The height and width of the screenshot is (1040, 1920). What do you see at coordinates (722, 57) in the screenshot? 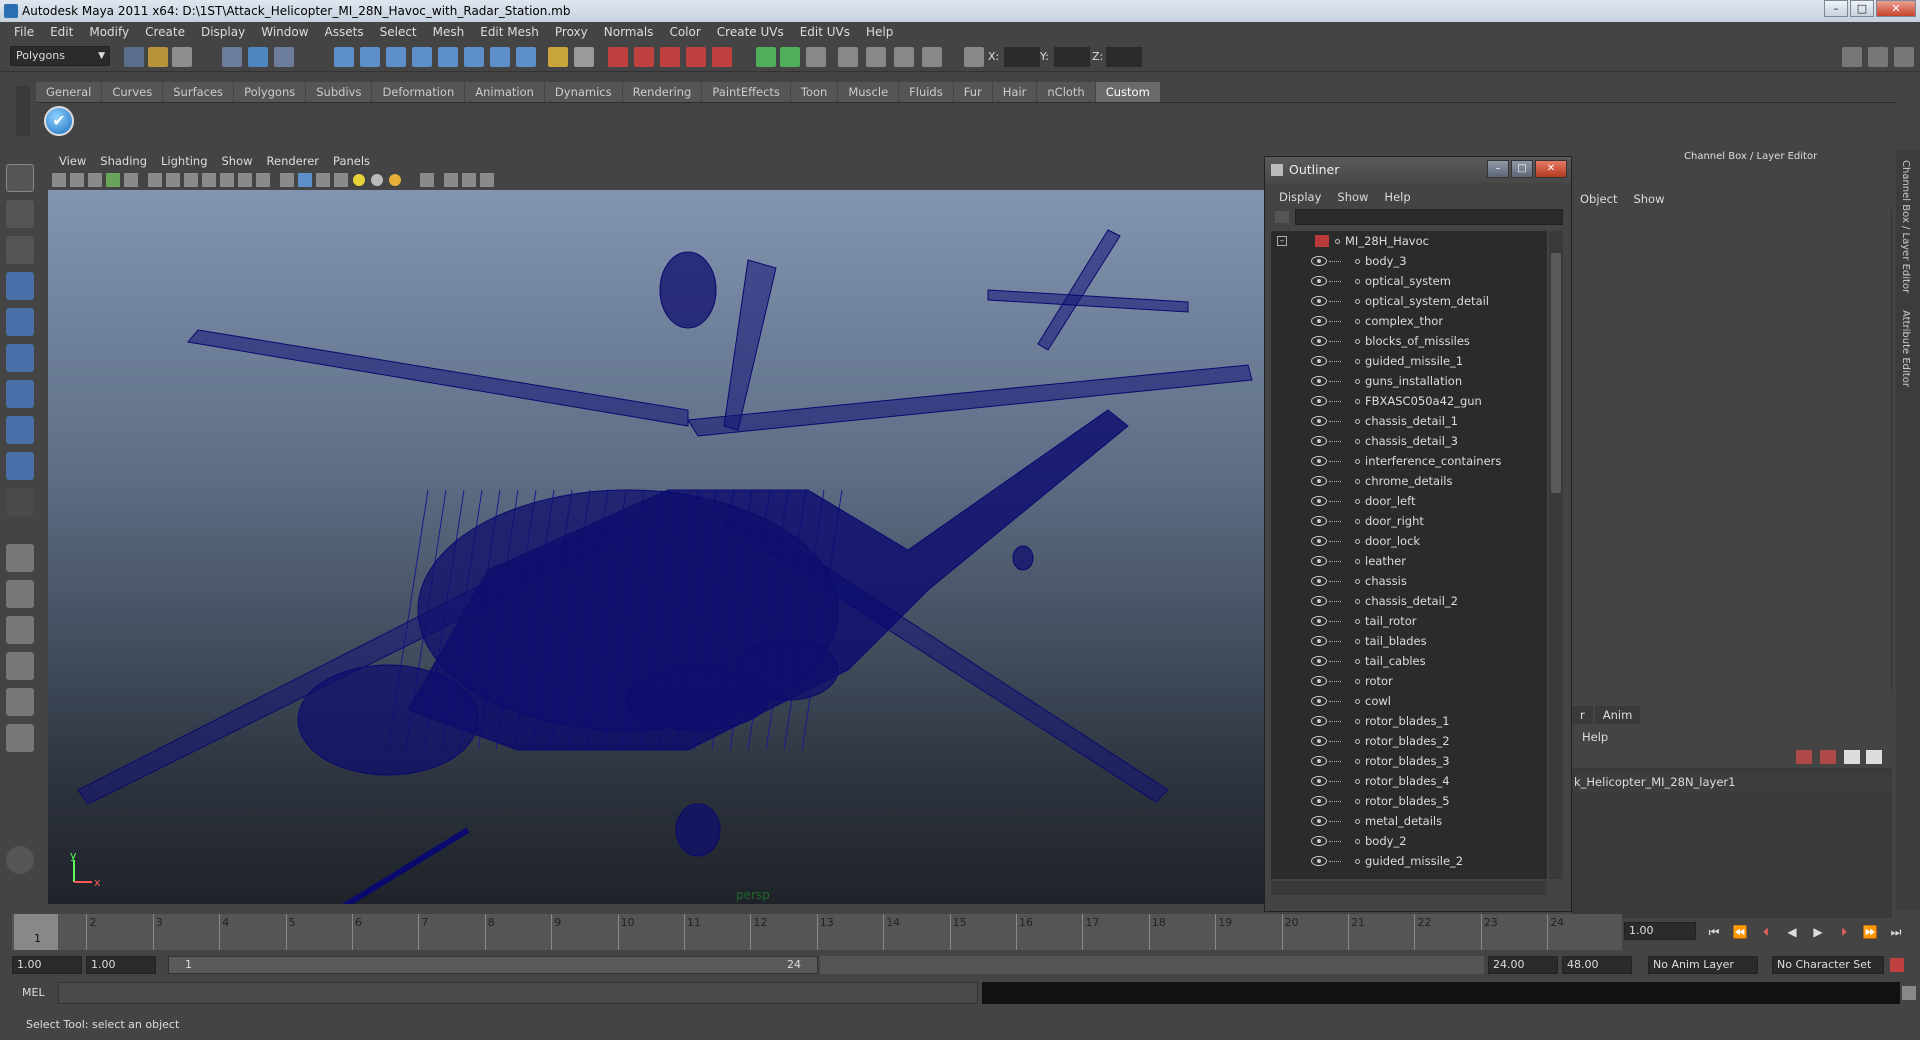
I see `render-view-icon` at bounding box center [722, 57].